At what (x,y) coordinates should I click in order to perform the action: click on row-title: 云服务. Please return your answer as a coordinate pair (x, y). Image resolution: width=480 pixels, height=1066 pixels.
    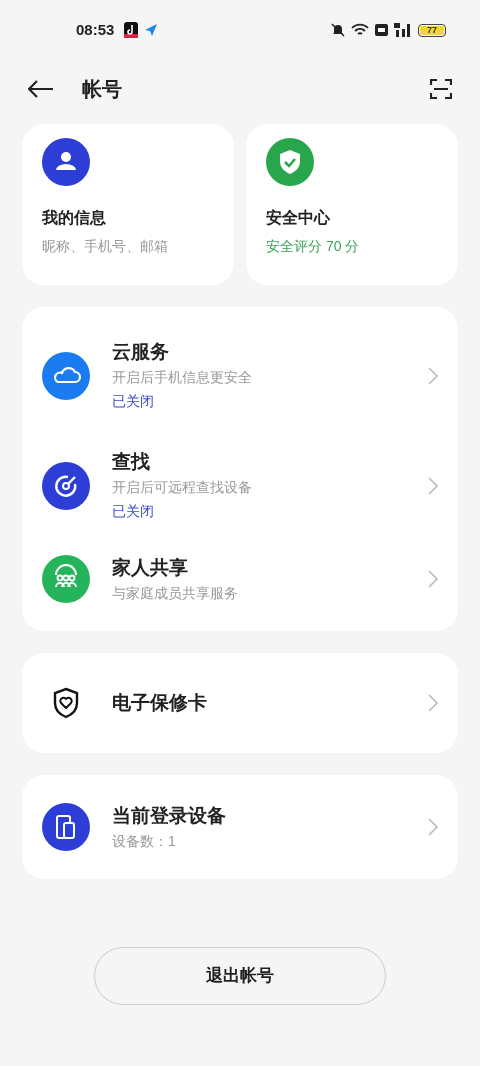
    Looking at the image, I should click on (141, 352).